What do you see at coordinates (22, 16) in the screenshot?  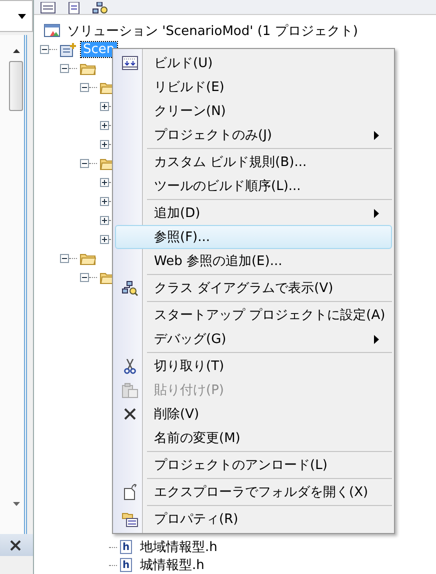 I see `dropdown-arrow-icon` at bounding box center [22, 16].